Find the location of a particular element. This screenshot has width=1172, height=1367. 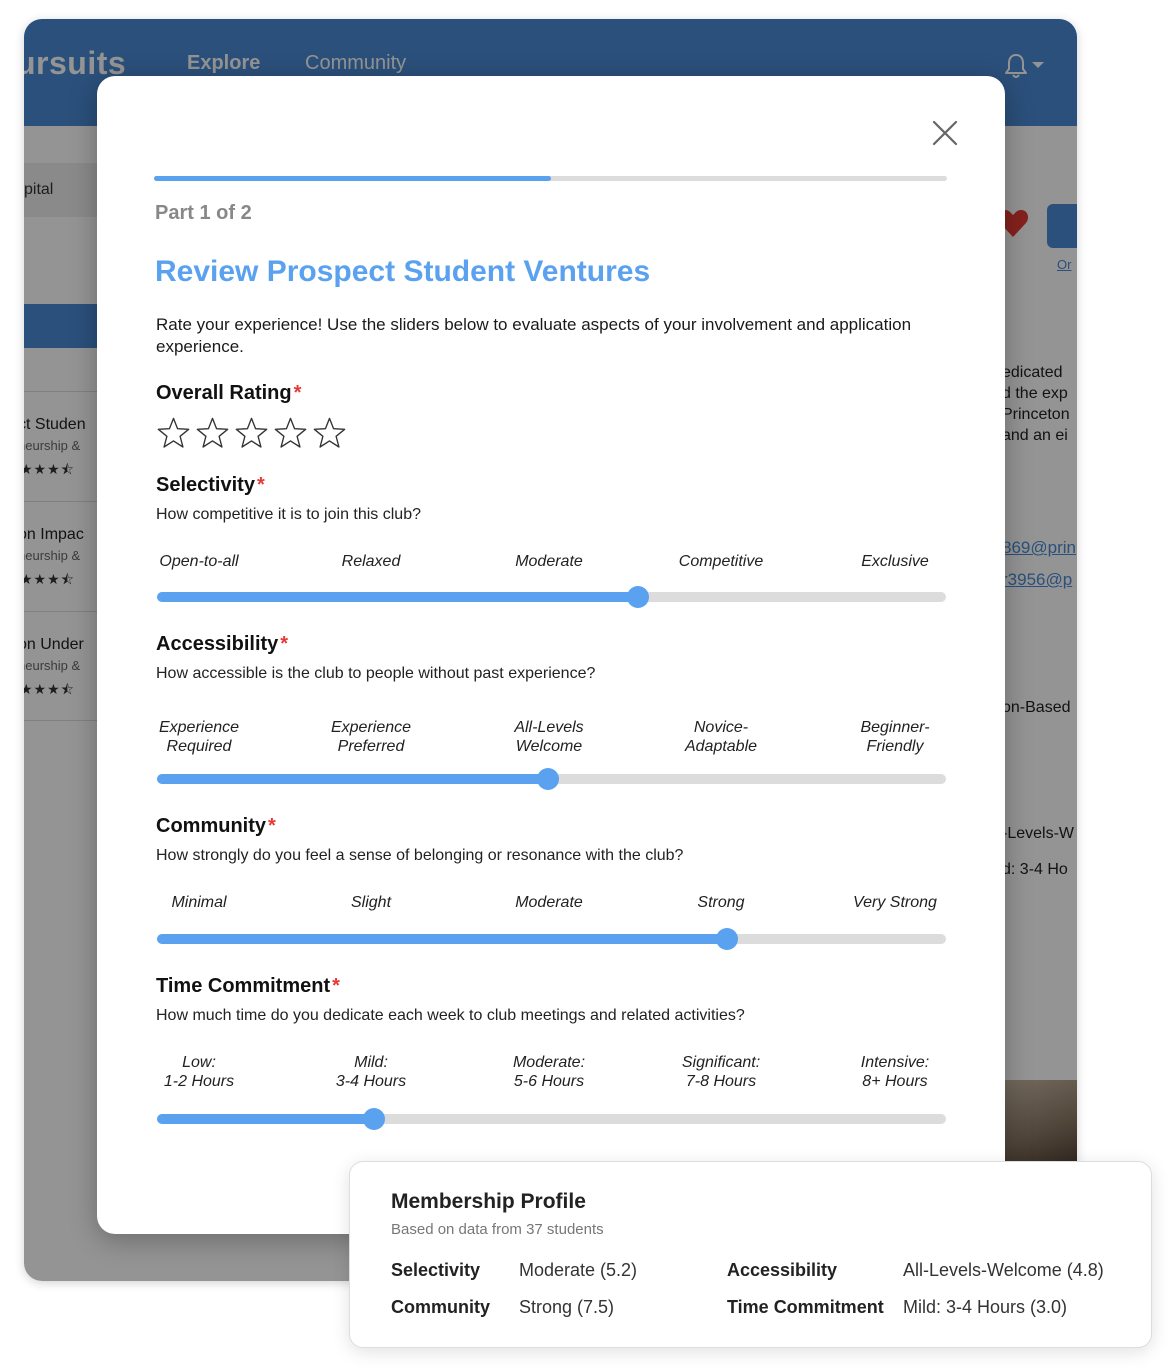

scale-label: Significant: 7-8 Hours is located at coordinates (721, 1072).